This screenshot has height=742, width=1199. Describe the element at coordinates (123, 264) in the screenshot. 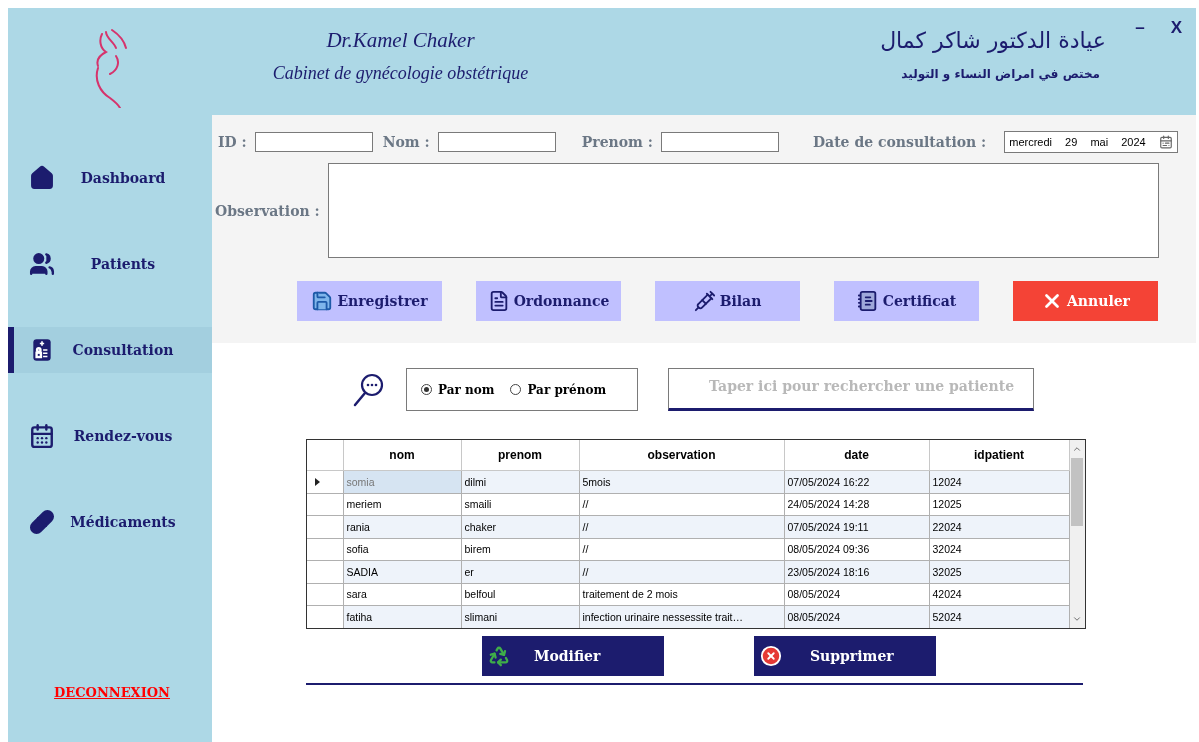

I see `sidebar-label: Patients` at that location.